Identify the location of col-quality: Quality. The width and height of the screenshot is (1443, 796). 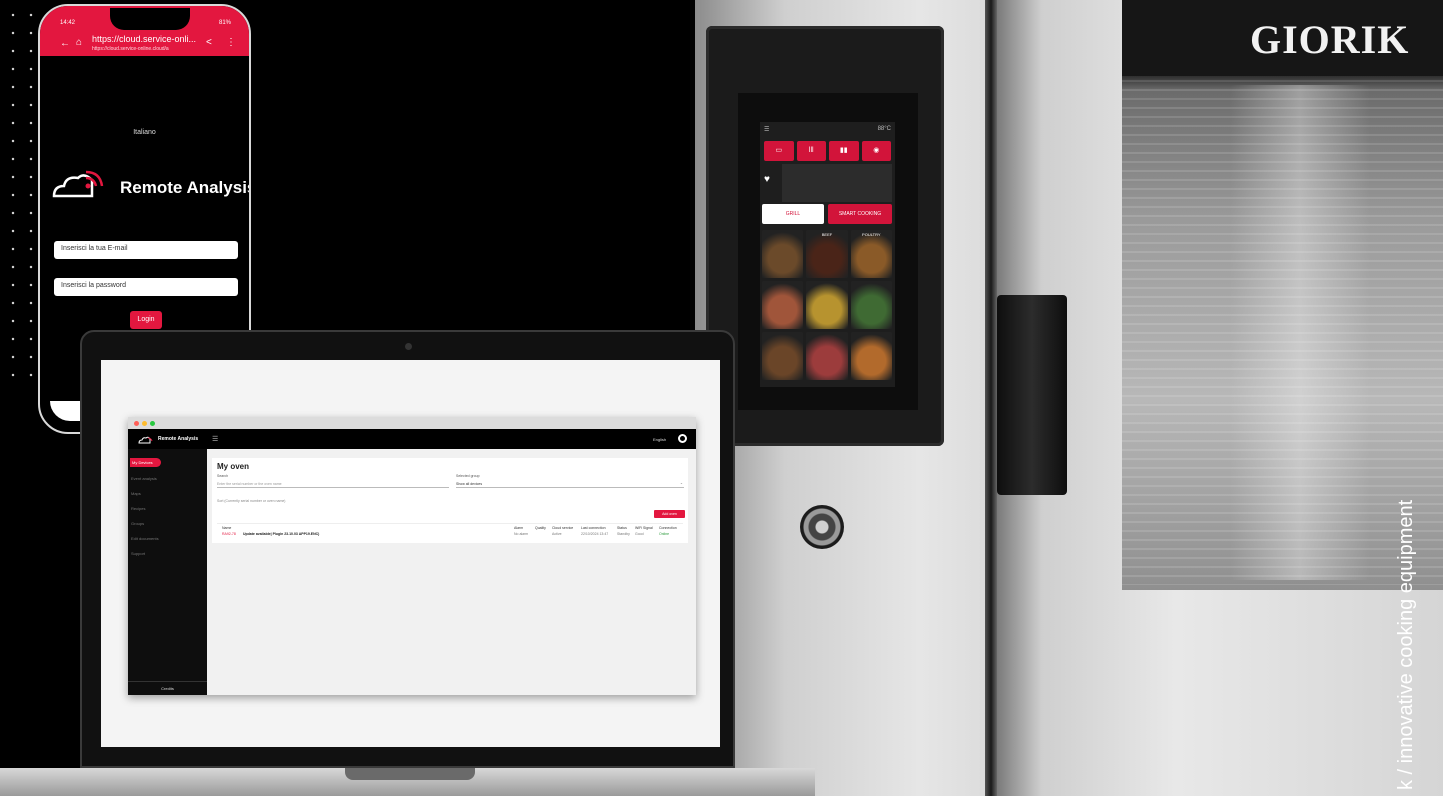
(540, 528).